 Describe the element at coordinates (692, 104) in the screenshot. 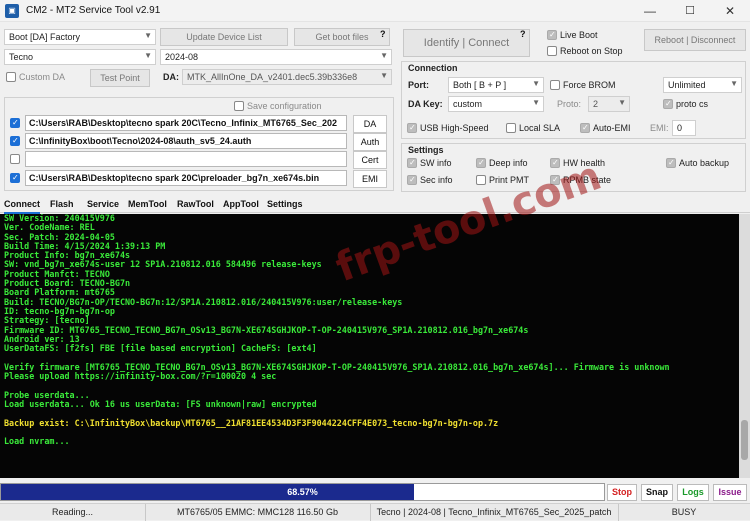

I see `proto-cs-label: proto cs` at that location.